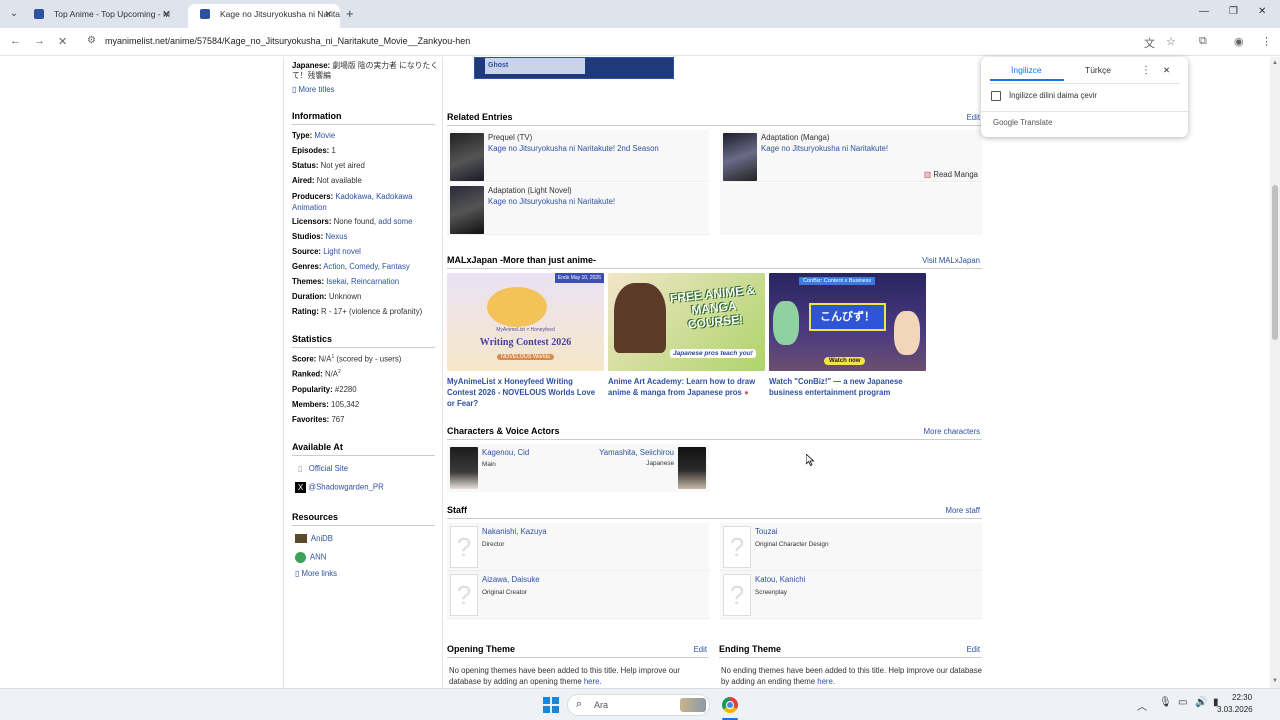  What do you see at coordinates (700, 649) in the screenshot?
I see `opening-edit-link: Edit` at bounding box center [700, 649].